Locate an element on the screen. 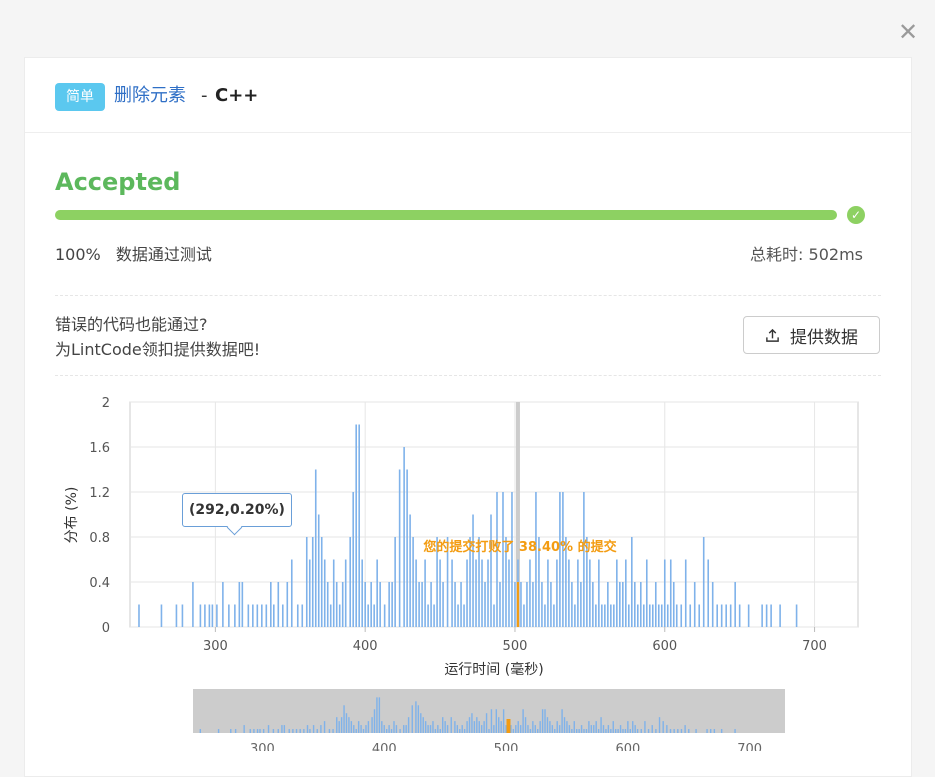  chart-axes is located at coordinates (515, 629).